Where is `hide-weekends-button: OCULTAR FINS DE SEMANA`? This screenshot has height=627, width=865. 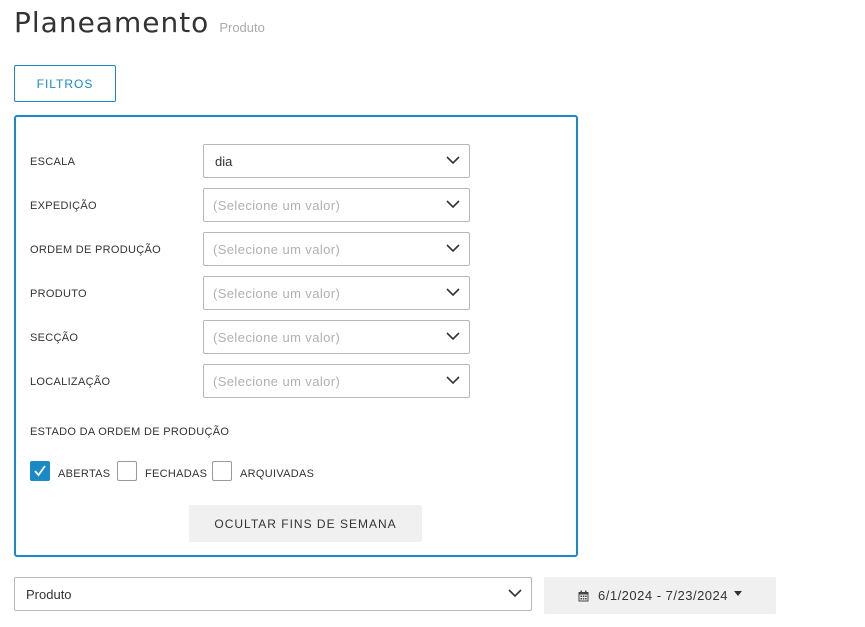
hide-weekends-button: OCULTAR FINS DE SEMANA is located at coordinates (305, 523).